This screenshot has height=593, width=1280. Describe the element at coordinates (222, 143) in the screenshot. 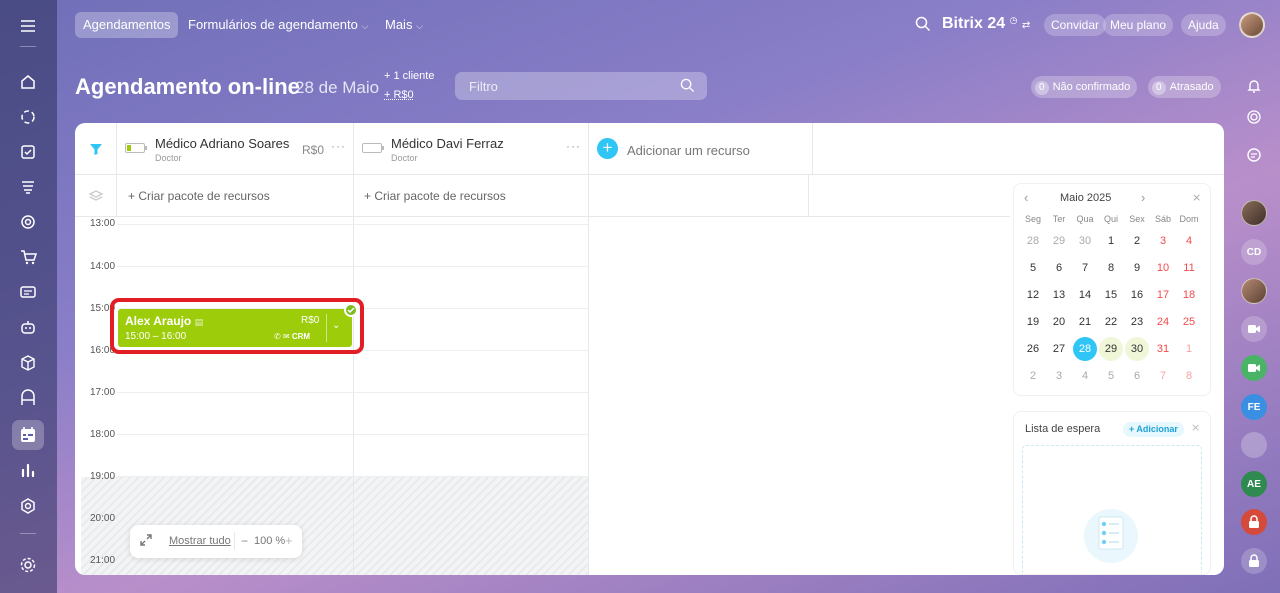

I see `resource-name: Médico Adriano Soares` at that location.